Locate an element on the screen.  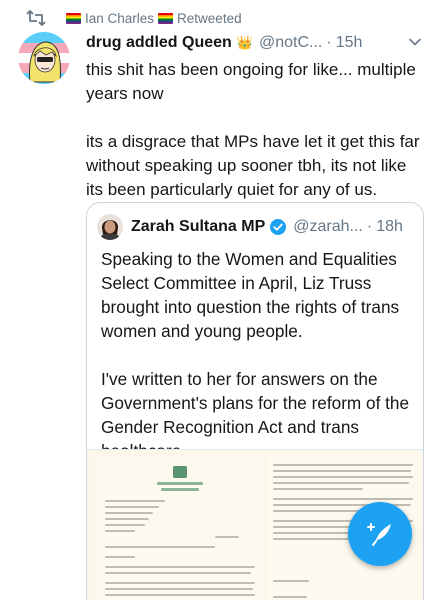
author-name: drug addled Queen is located at coordinates (159, 43).